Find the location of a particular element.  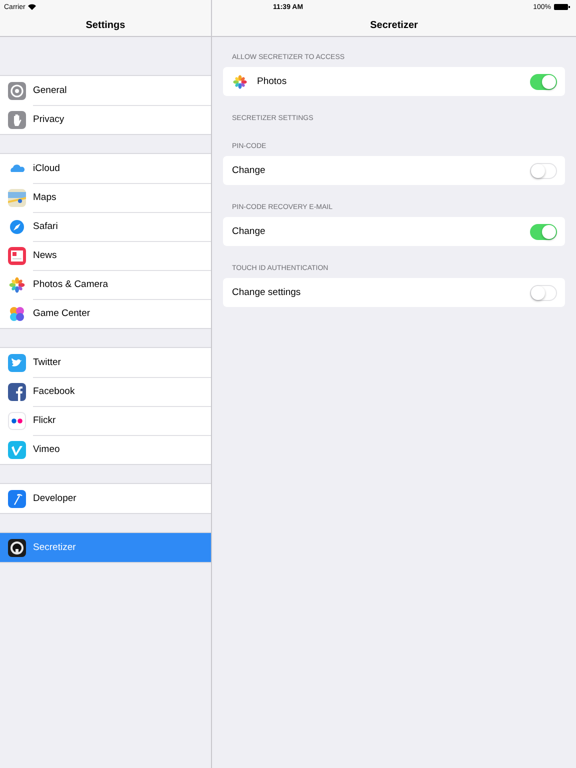

compass-icon is located at coordinates (17, 227).